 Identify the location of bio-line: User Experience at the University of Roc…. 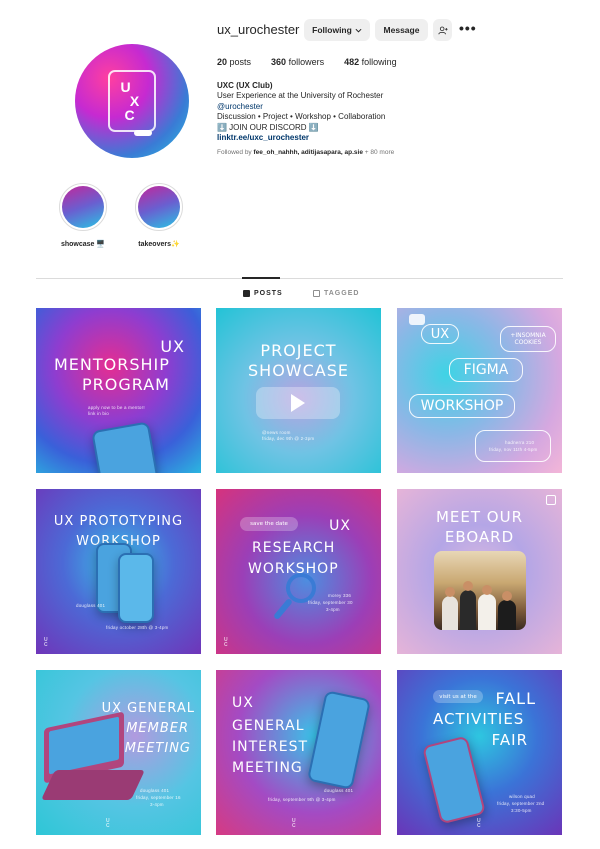
(300, 96).